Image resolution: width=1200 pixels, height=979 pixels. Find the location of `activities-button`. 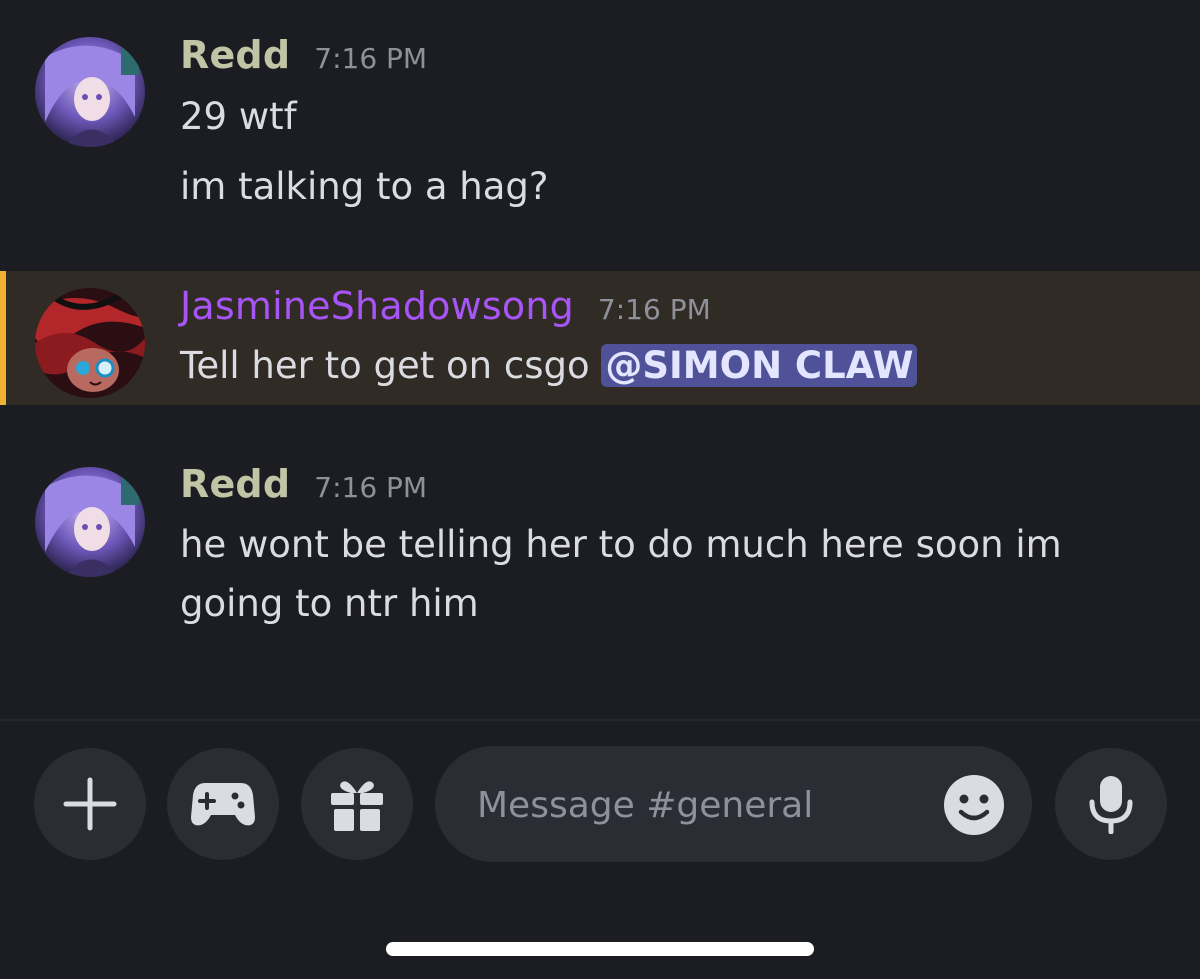

activities-button is located at coordinates (223, 804).